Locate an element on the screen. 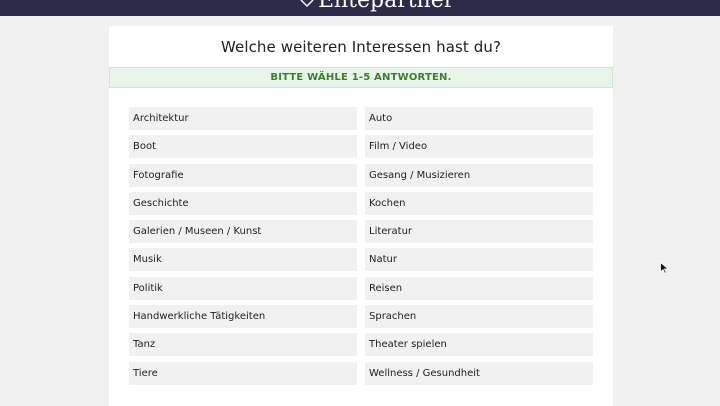  interest-option: Natur is located at coordinates (479, 260).